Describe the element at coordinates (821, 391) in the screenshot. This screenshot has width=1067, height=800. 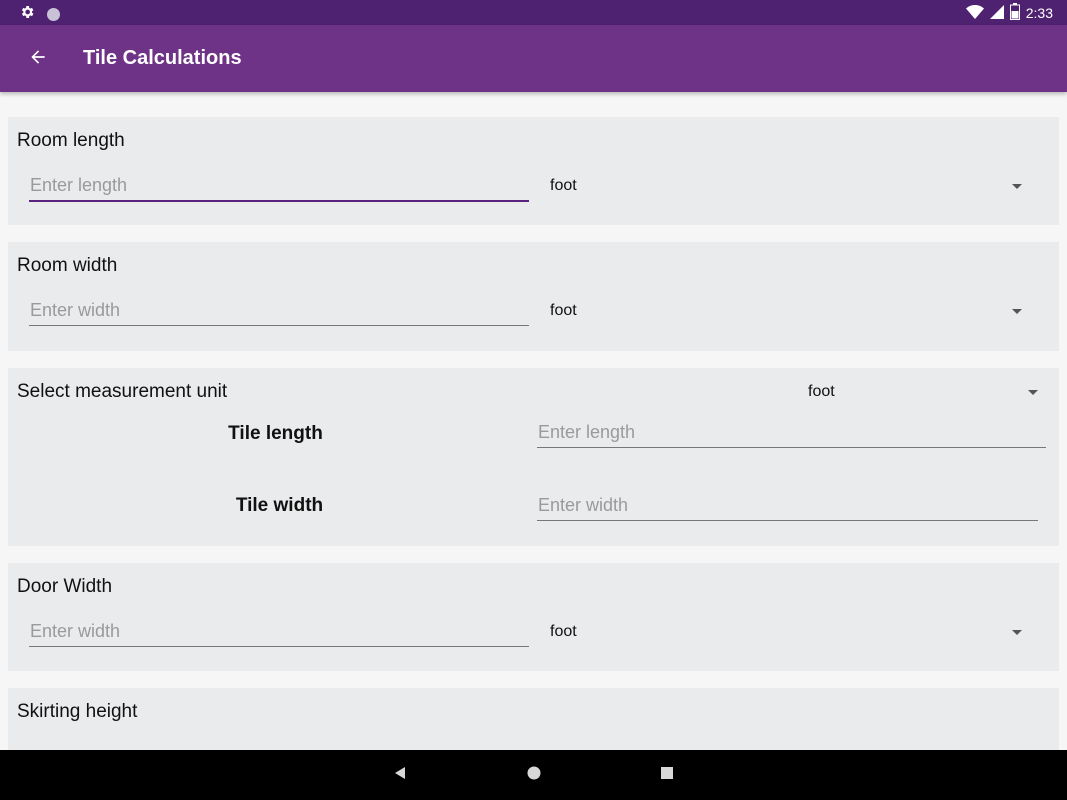
I see `tile-unit-value: foot` at that location.